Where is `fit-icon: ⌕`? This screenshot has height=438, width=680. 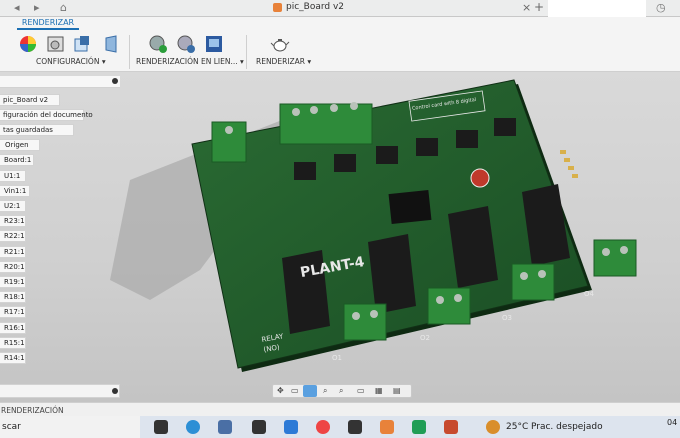
fit-icon: ⌕ is located at coordinates (341, 391).